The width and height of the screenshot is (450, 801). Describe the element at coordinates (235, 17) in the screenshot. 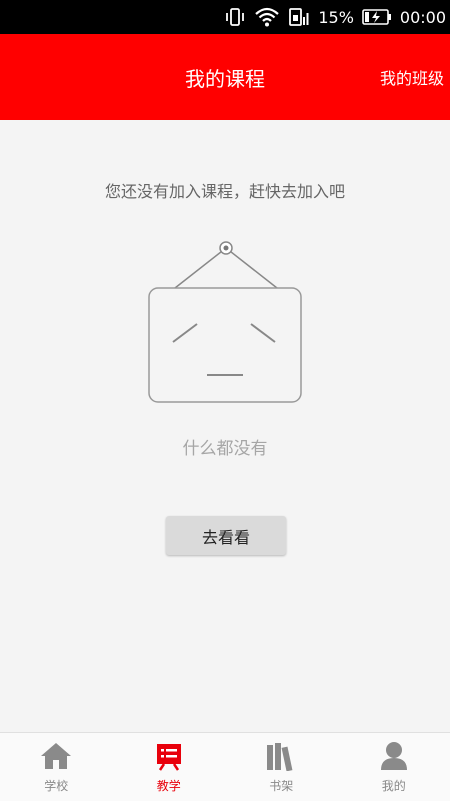

I see `vibrate-icon` at that location.